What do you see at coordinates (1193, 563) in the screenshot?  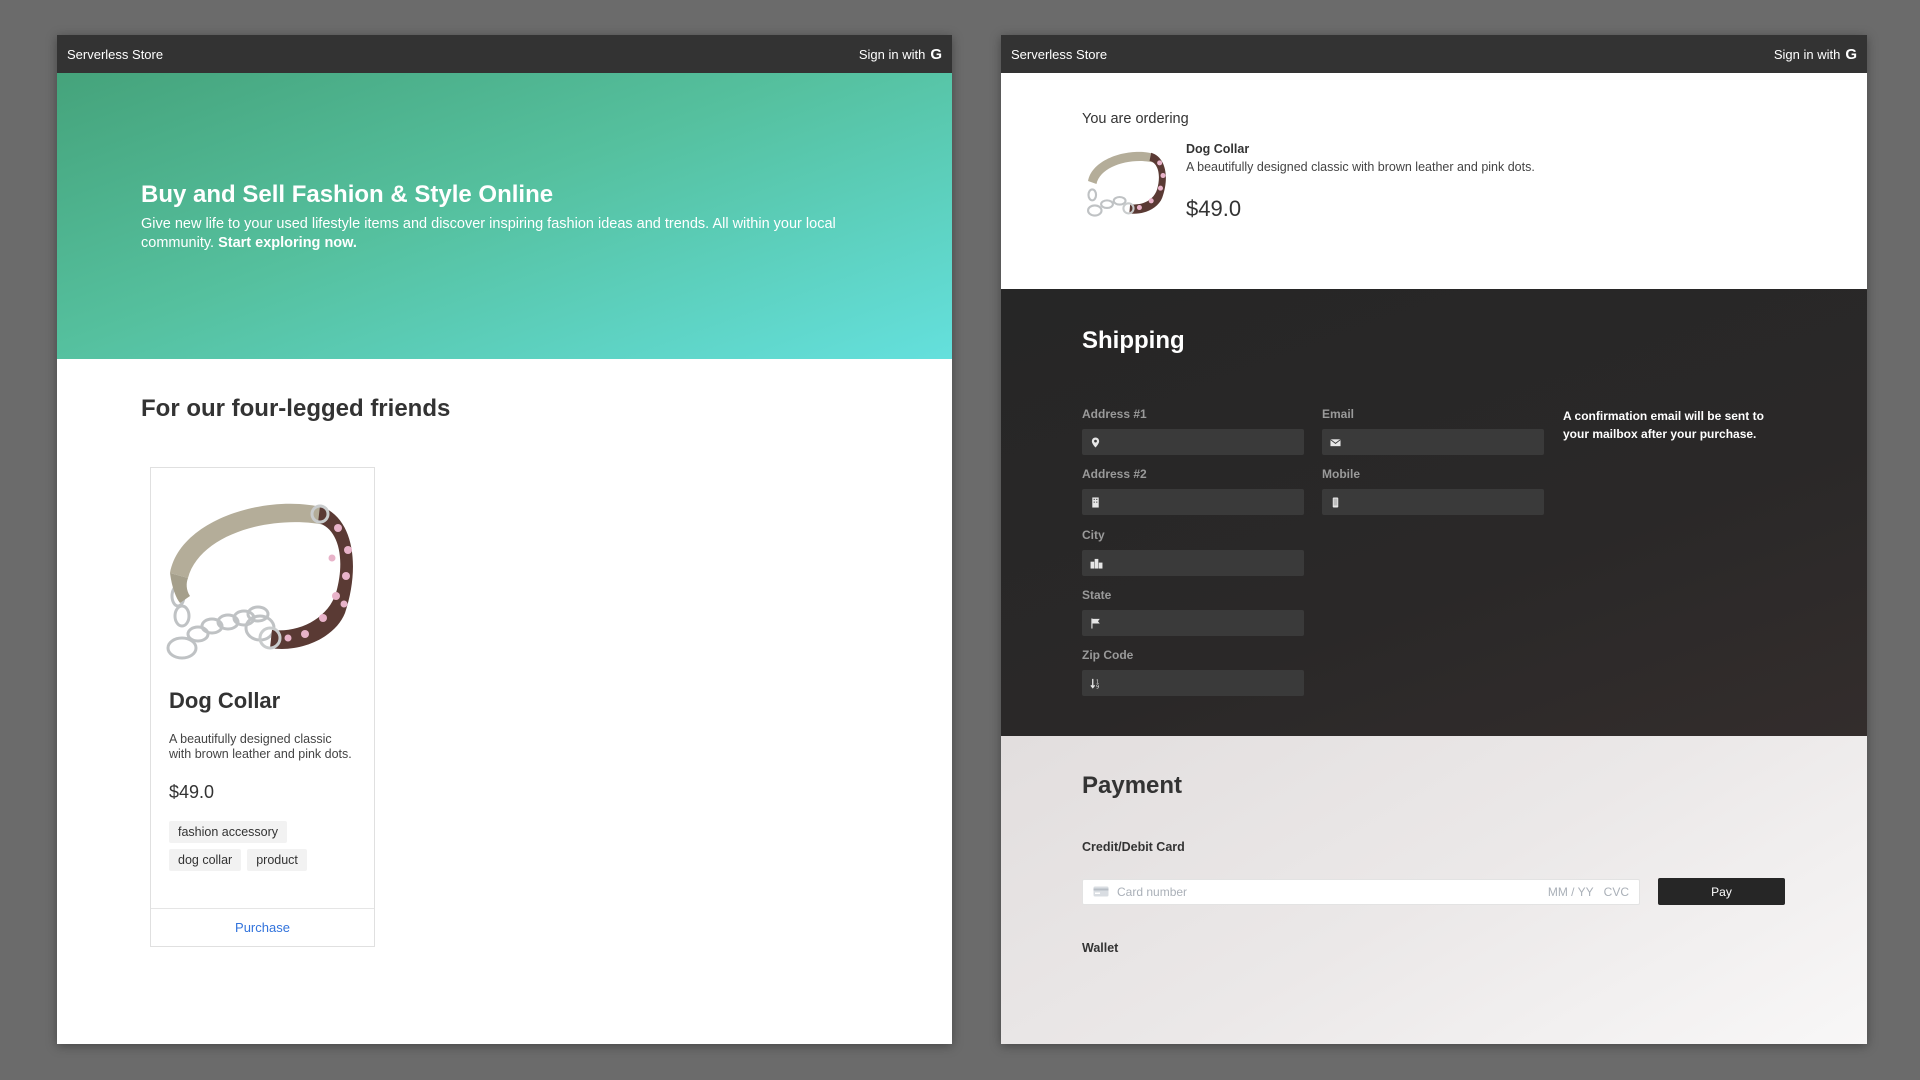 I see `city-input` at bounding box center [1193, 563].